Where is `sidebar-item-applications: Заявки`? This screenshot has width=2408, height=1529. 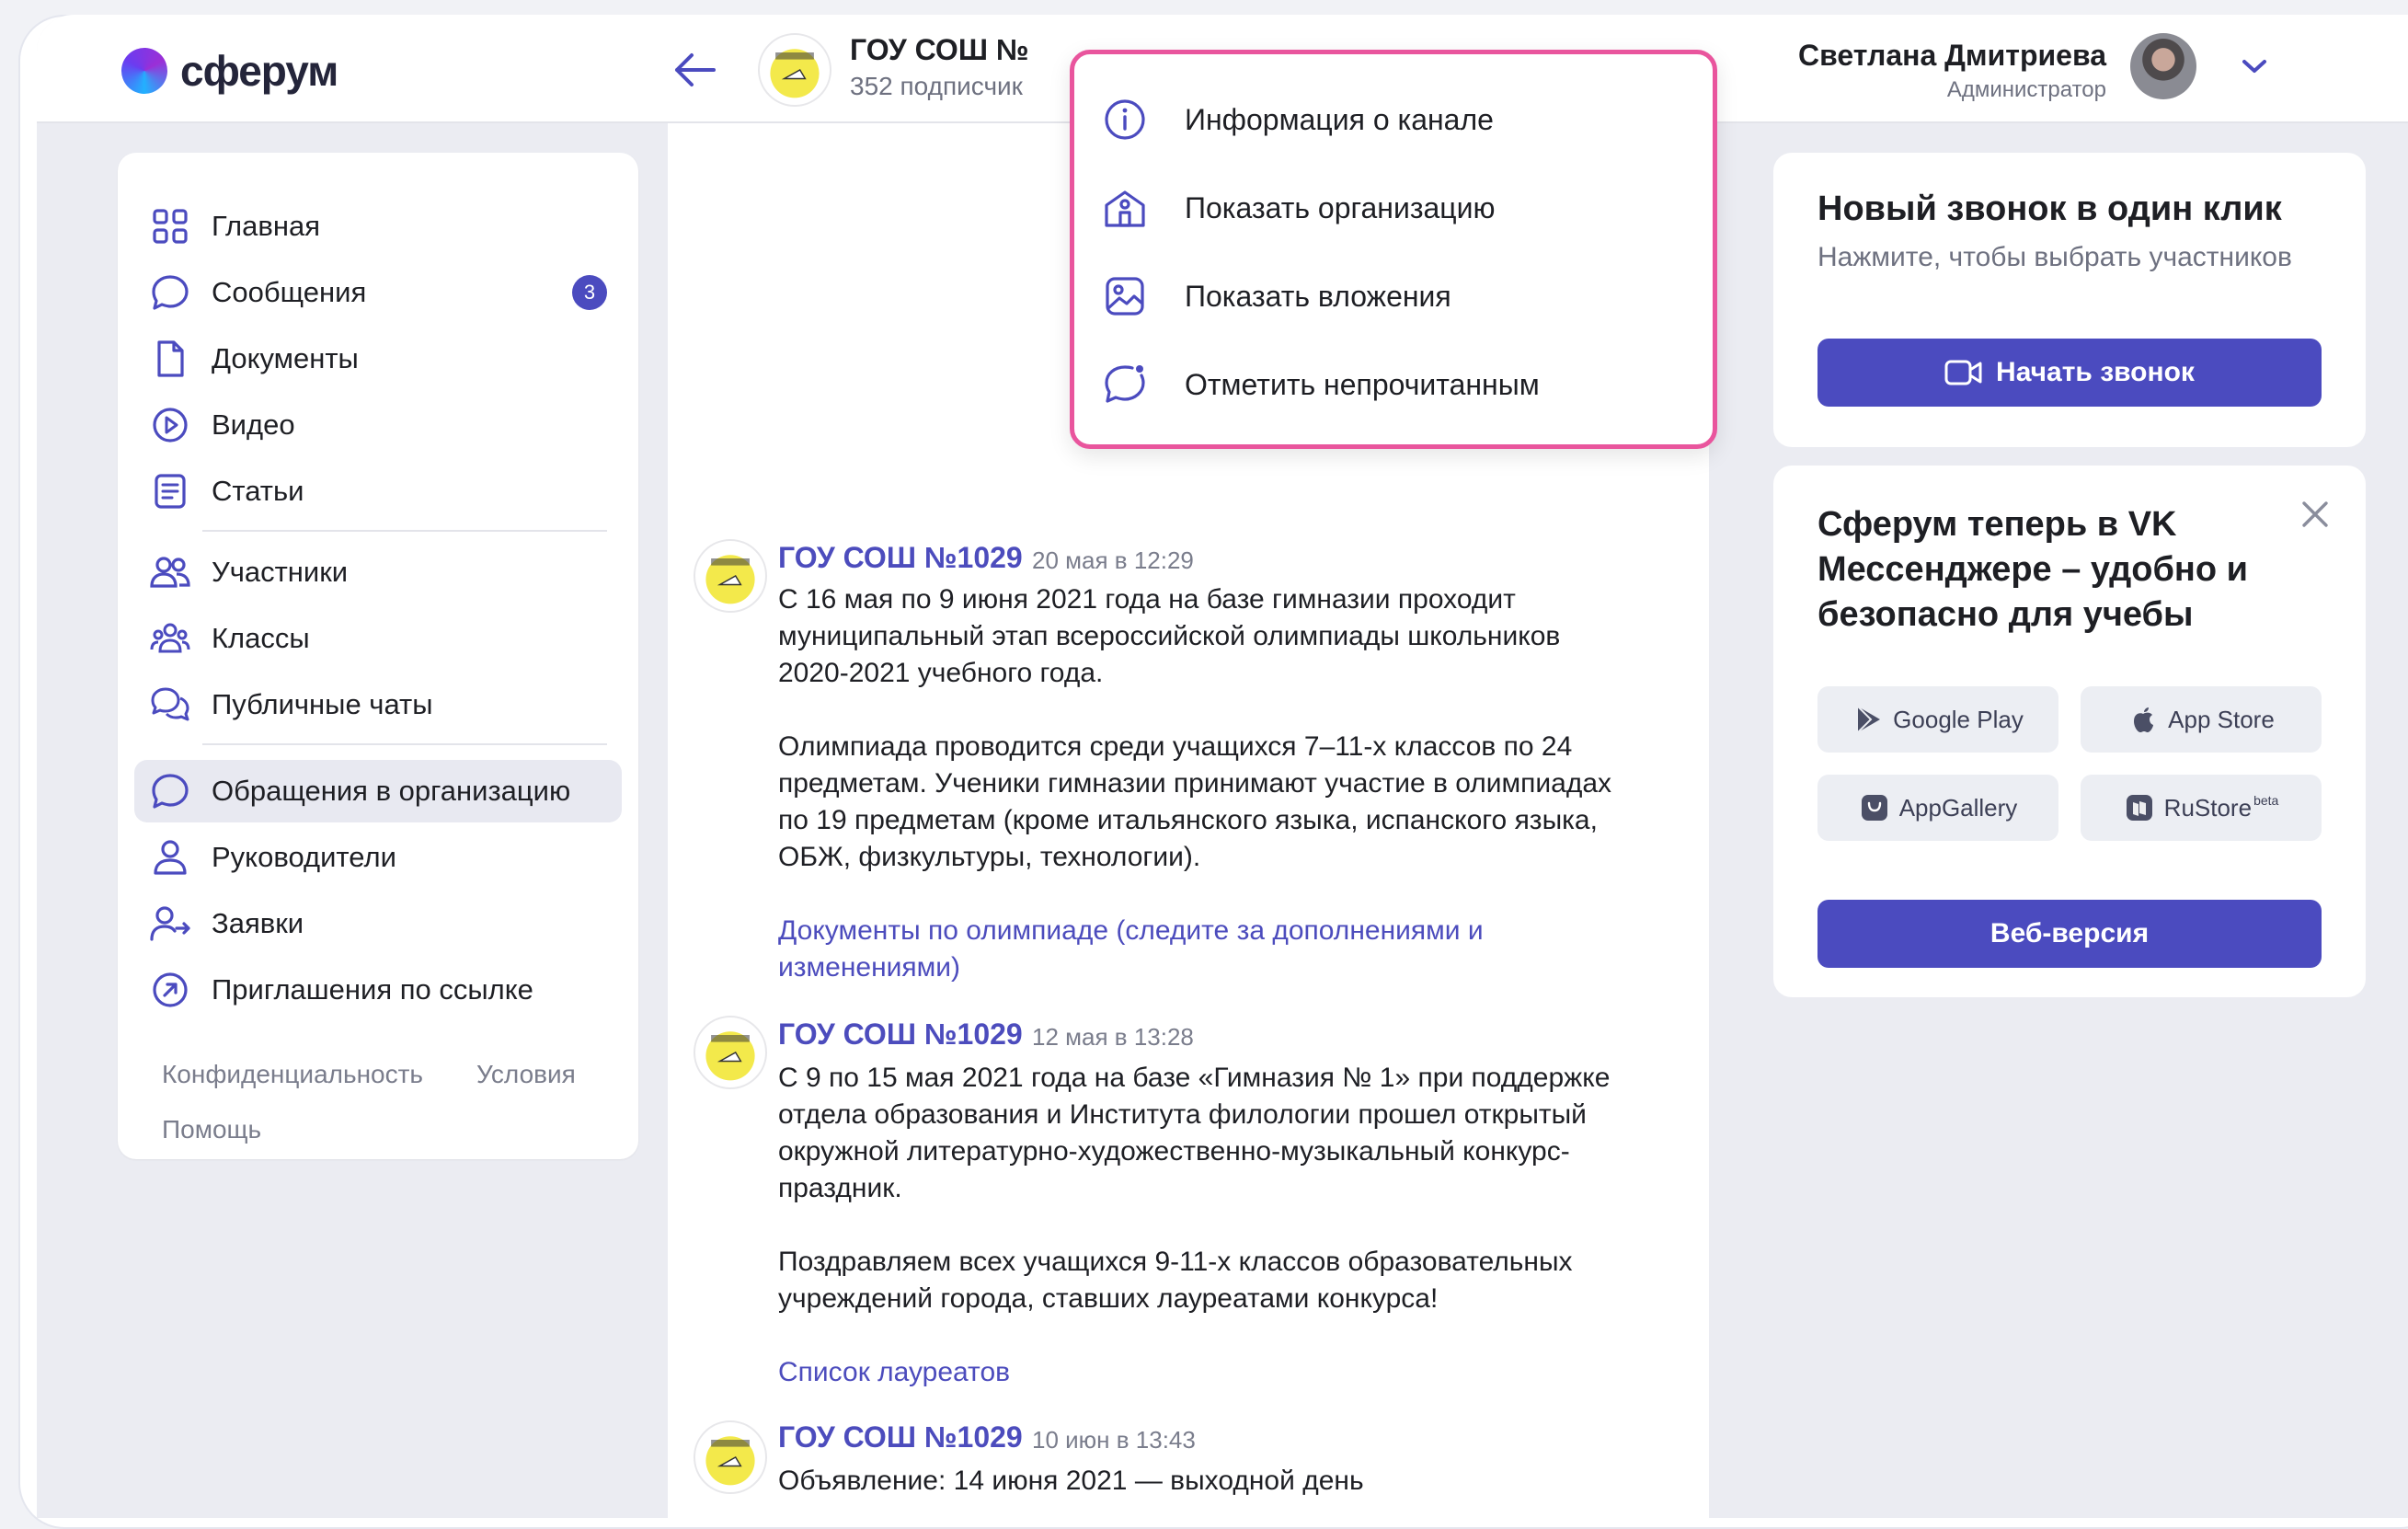 sidebar-item-applications: Заявки is located at coordinates (378, 923).